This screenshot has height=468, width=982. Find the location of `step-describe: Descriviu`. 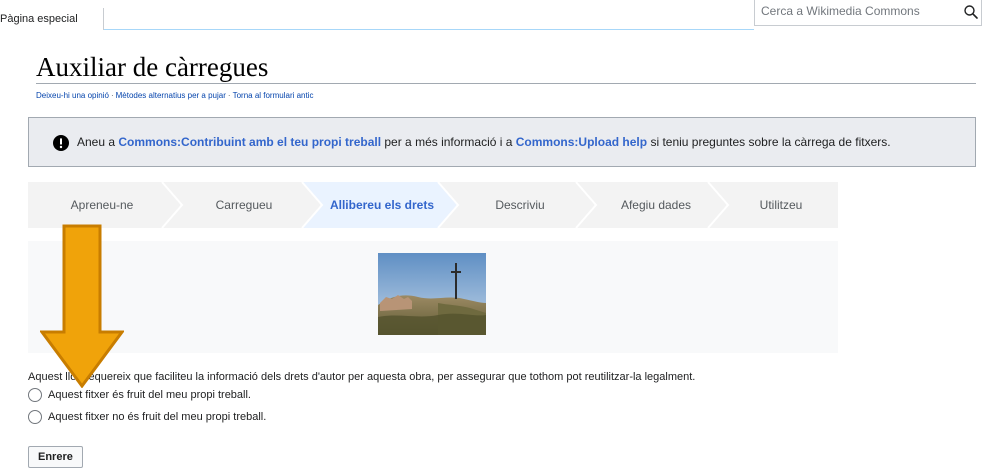

step-describe: Descriviu is located at coordinates (520, 205).